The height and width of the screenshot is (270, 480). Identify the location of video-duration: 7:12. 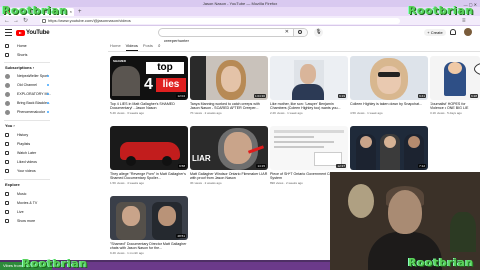
(422, 166).